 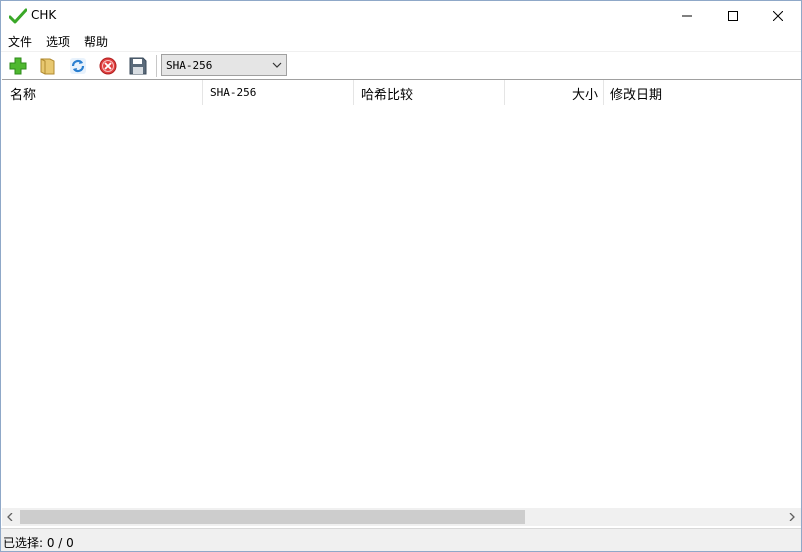 What do you see at coordinates (233, 92) in the screenshot?
I see `column-label-hash: SHA-256` at bounding box center [233, 92].